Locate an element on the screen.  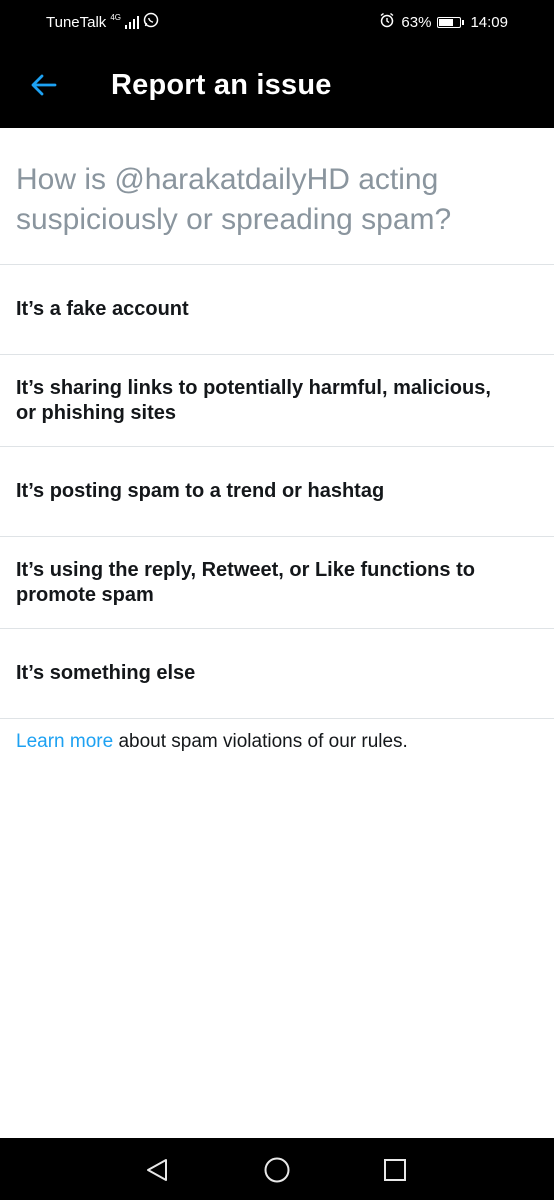
network-type-label: 4G is located at coordinates (115, 17).